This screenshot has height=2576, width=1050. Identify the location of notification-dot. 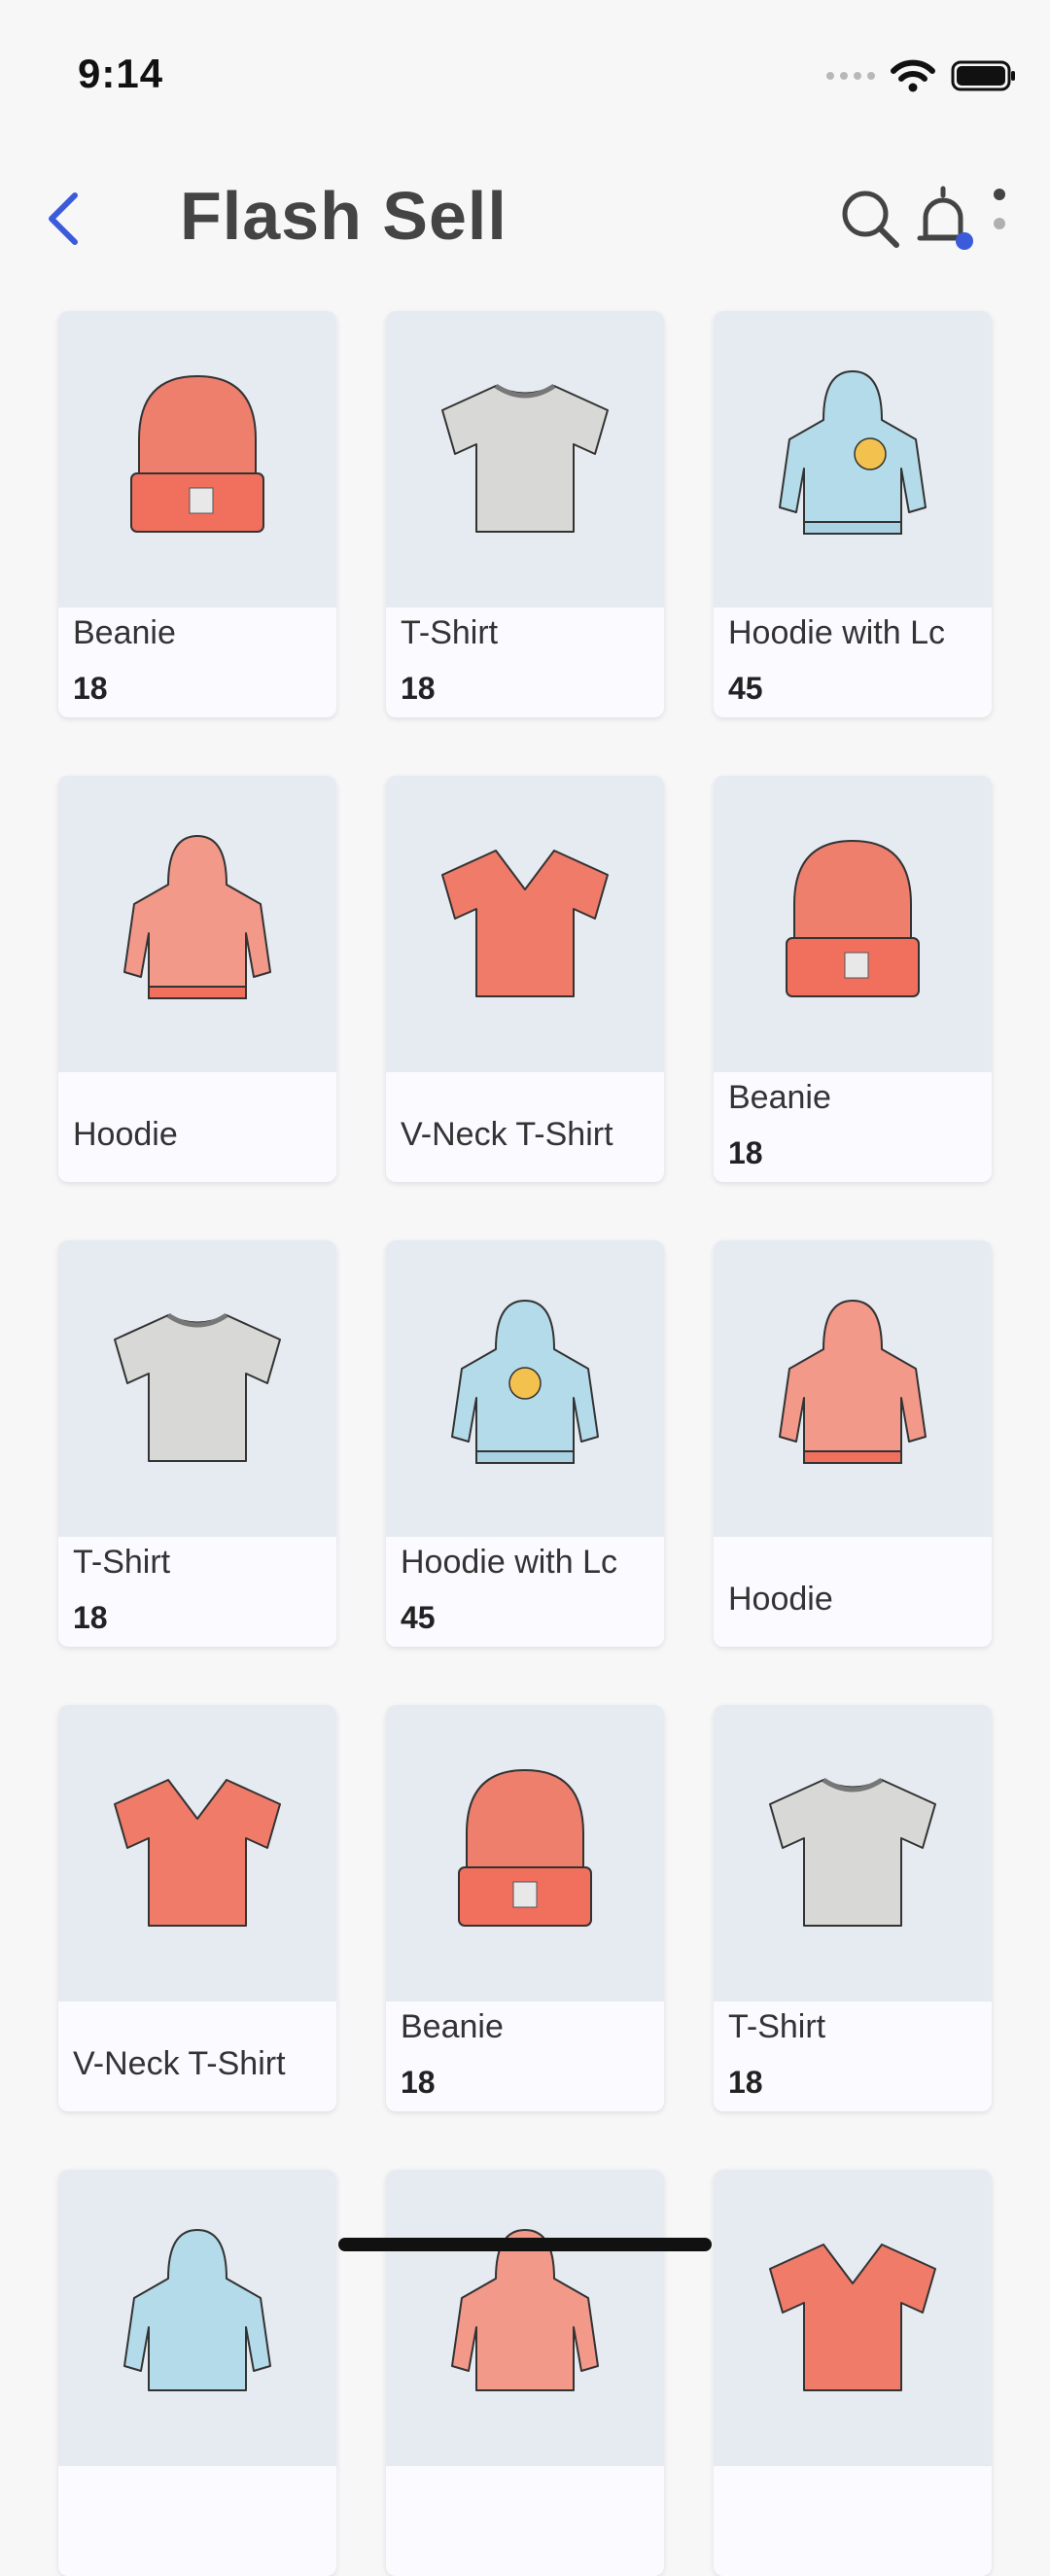
(964, 241).